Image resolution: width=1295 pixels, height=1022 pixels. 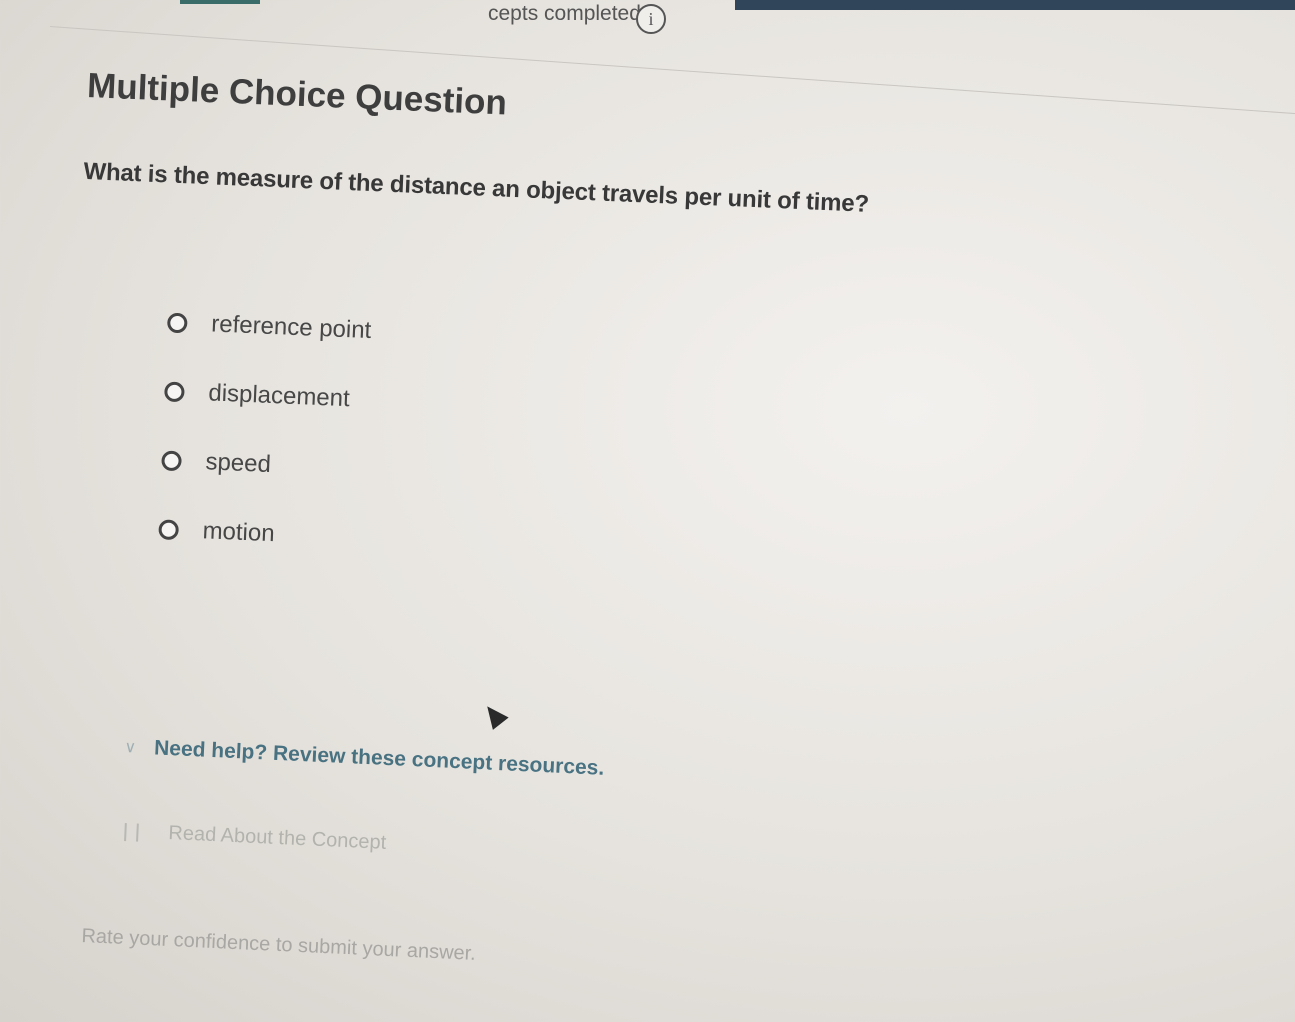 I want to click on chevron-down-icon: ∨, so click(x=130, y=747).